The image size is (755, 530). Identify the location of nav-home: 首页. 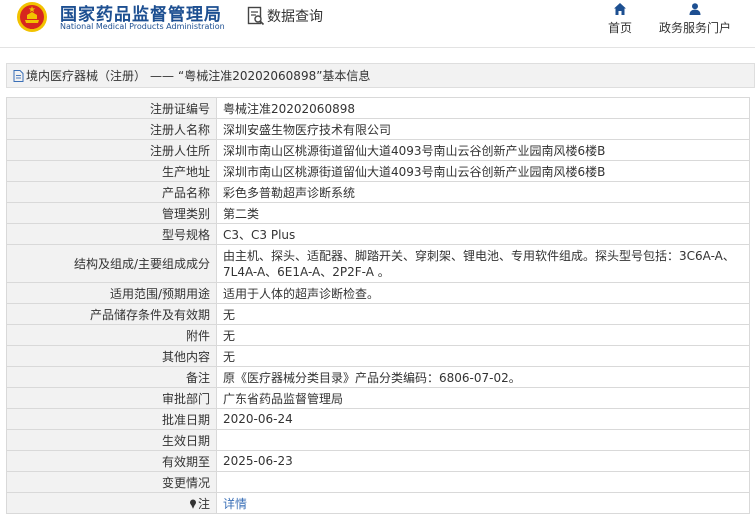
(620, 19).